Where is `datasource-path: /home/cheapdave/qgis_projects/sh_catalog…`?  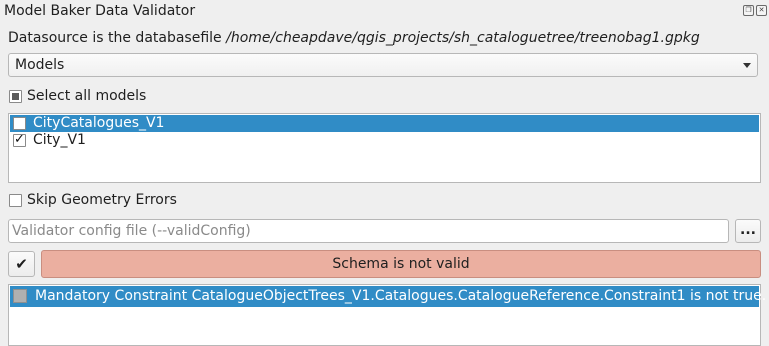 datasource-path: /home/cheapdave/qgis_projects/sh_catalog… is located at coordinates (463, 38).